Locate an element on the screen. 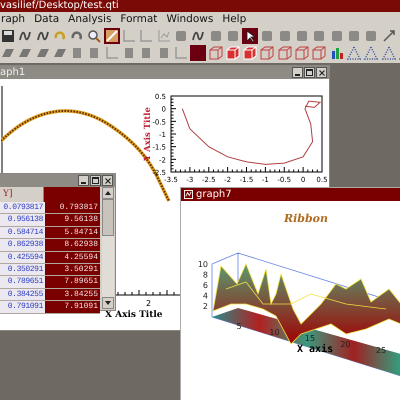 The height and width of the screenshot is (400, 400). table-cell: 0.862938 is located at coordinates (22, 245).